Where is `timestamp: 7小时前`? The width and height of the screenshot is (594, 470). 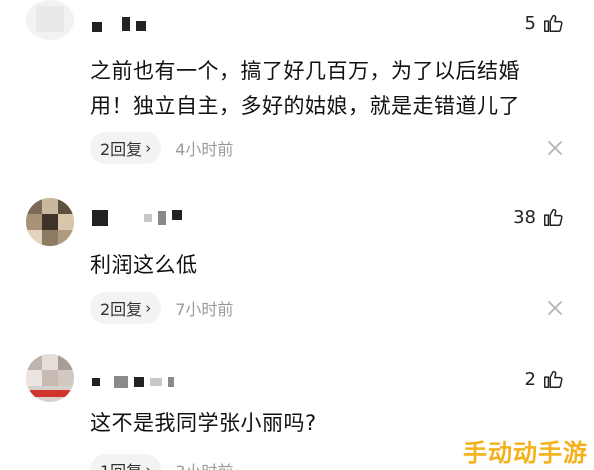
timestamp: 7小时前 is located at coordinates (204, 309).